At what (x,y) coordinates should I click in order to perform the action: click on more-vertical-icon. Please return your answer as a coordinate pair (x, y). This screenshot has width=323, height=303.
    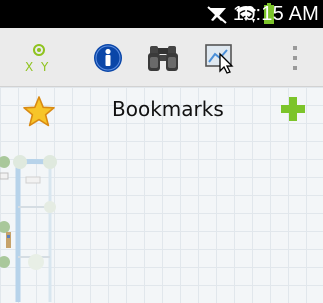
    Looking at the image, I should click on (295, 58).